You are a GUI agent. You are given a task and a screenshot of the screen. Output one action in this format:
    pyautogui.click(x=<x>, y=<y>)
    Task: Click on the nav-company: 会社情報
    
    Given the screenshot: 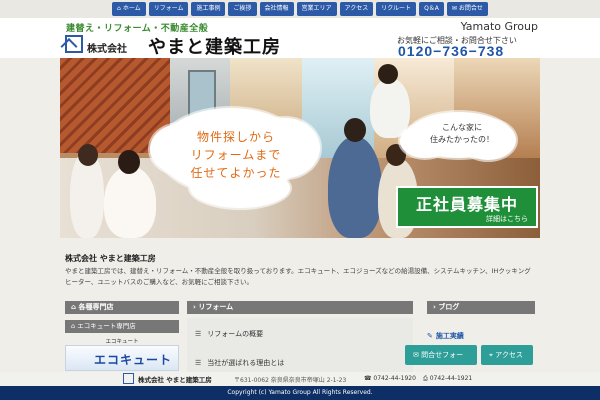 What is the action you would take?
    pyautogui.click(x=276, y=9)
    